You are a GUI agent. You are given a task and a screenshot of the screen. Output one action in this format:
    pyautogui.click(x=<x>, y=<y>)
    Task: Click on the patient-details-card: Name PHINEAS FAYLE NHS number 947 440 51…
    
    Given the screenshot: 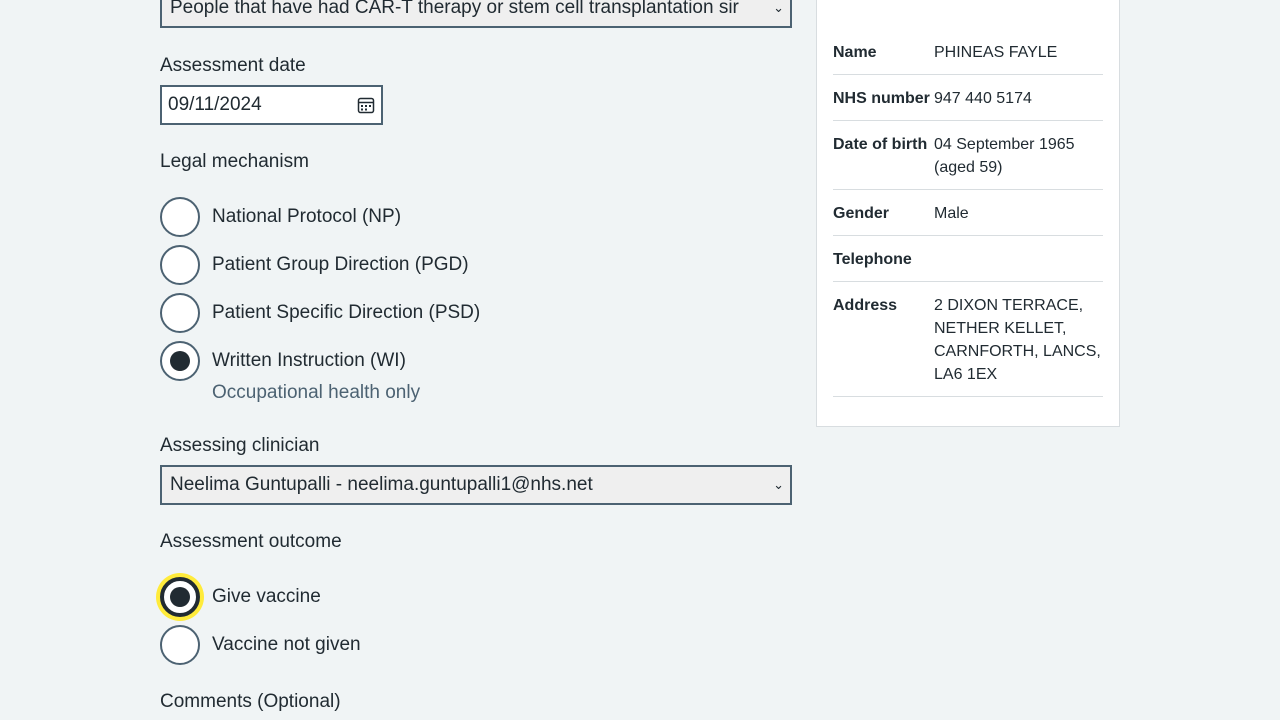 What is the action you would take?
    pyautogui.click(x=968, y=213)
    